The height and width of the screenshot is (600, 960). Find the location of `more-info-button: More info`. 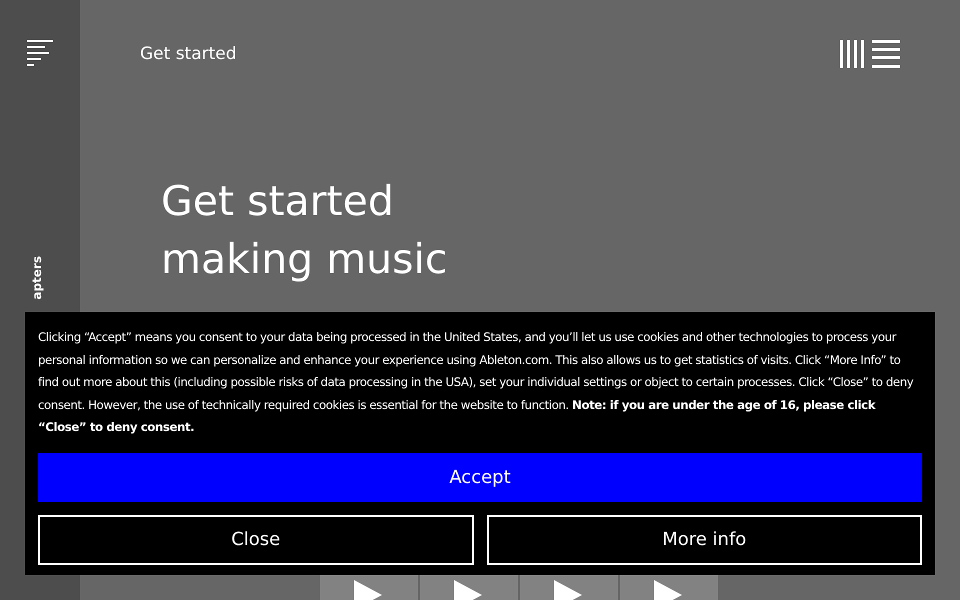

more-info-button: More info is located at coordinates (704, 539).